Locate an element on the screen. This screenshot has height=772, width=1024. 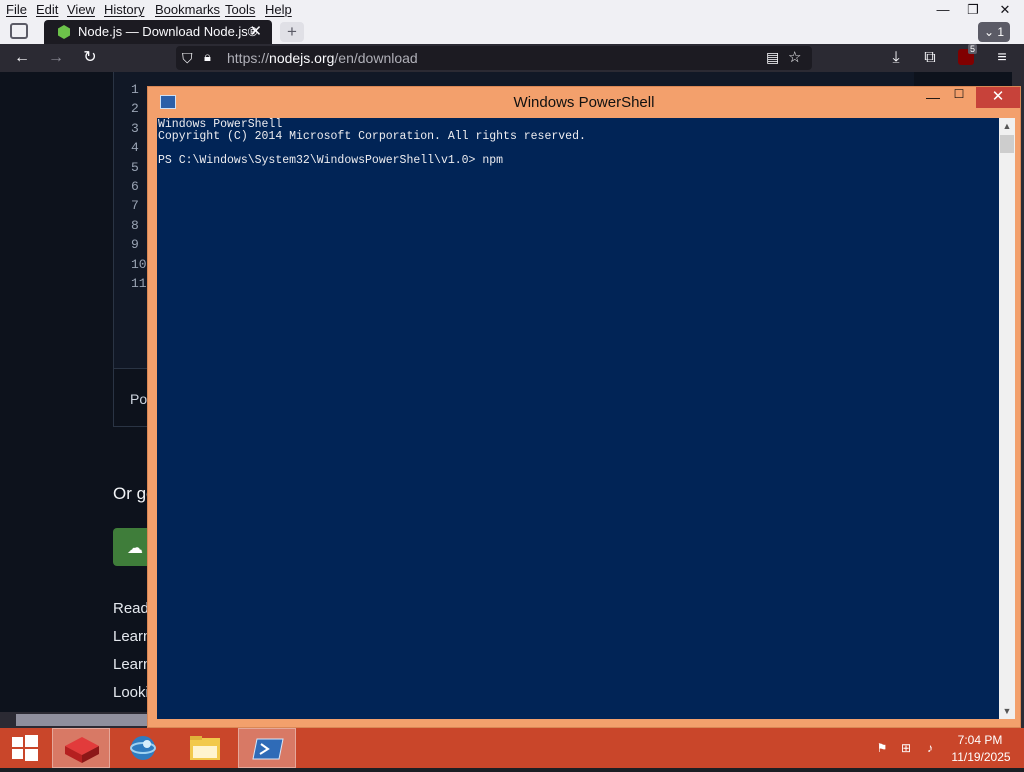
lock-icon: 🔒︎ is located at coordinates (207, 57).